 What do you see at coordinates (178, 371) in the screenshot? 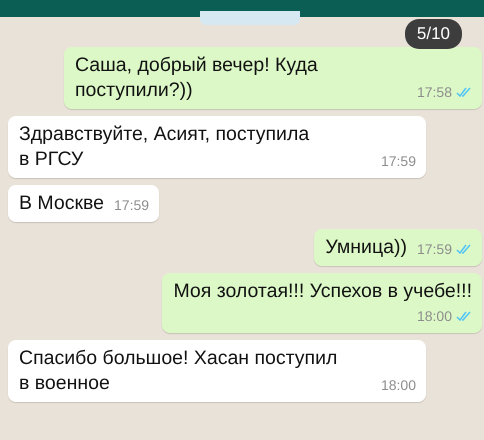
I see `message-text: Спасибо большое! Хасан поступил в военное` at bounding box center [178, 371].